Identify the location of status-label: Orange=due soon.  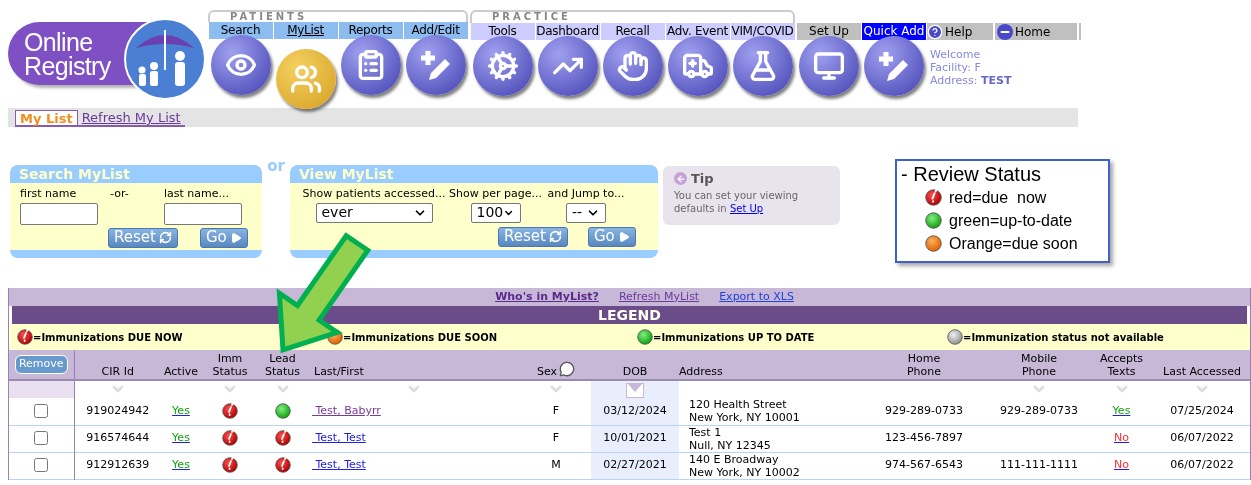
(1013, 243).